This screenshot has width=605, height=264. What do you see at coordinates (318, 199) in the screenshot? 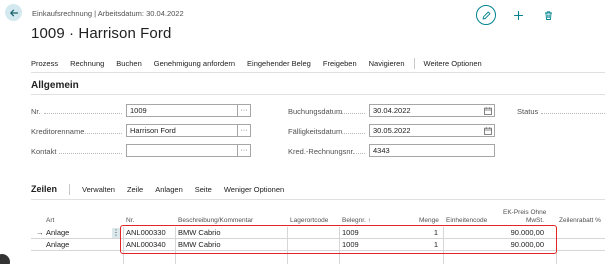
I see `lines-divider` at bounding box center [318, 199].